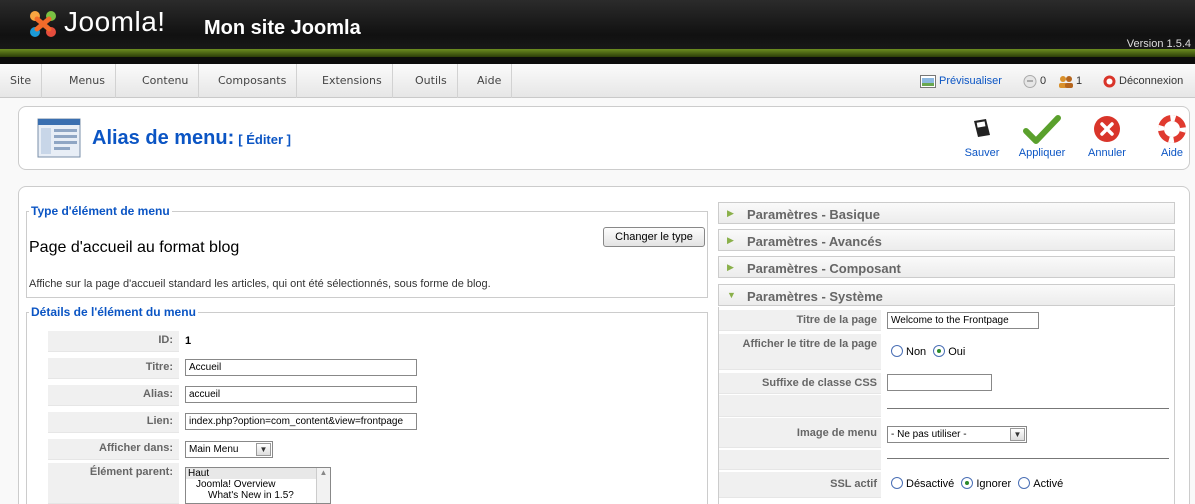 This screenshot has width=1195, height=504. I want to click on parent-option: Haut, so click(258, 473).